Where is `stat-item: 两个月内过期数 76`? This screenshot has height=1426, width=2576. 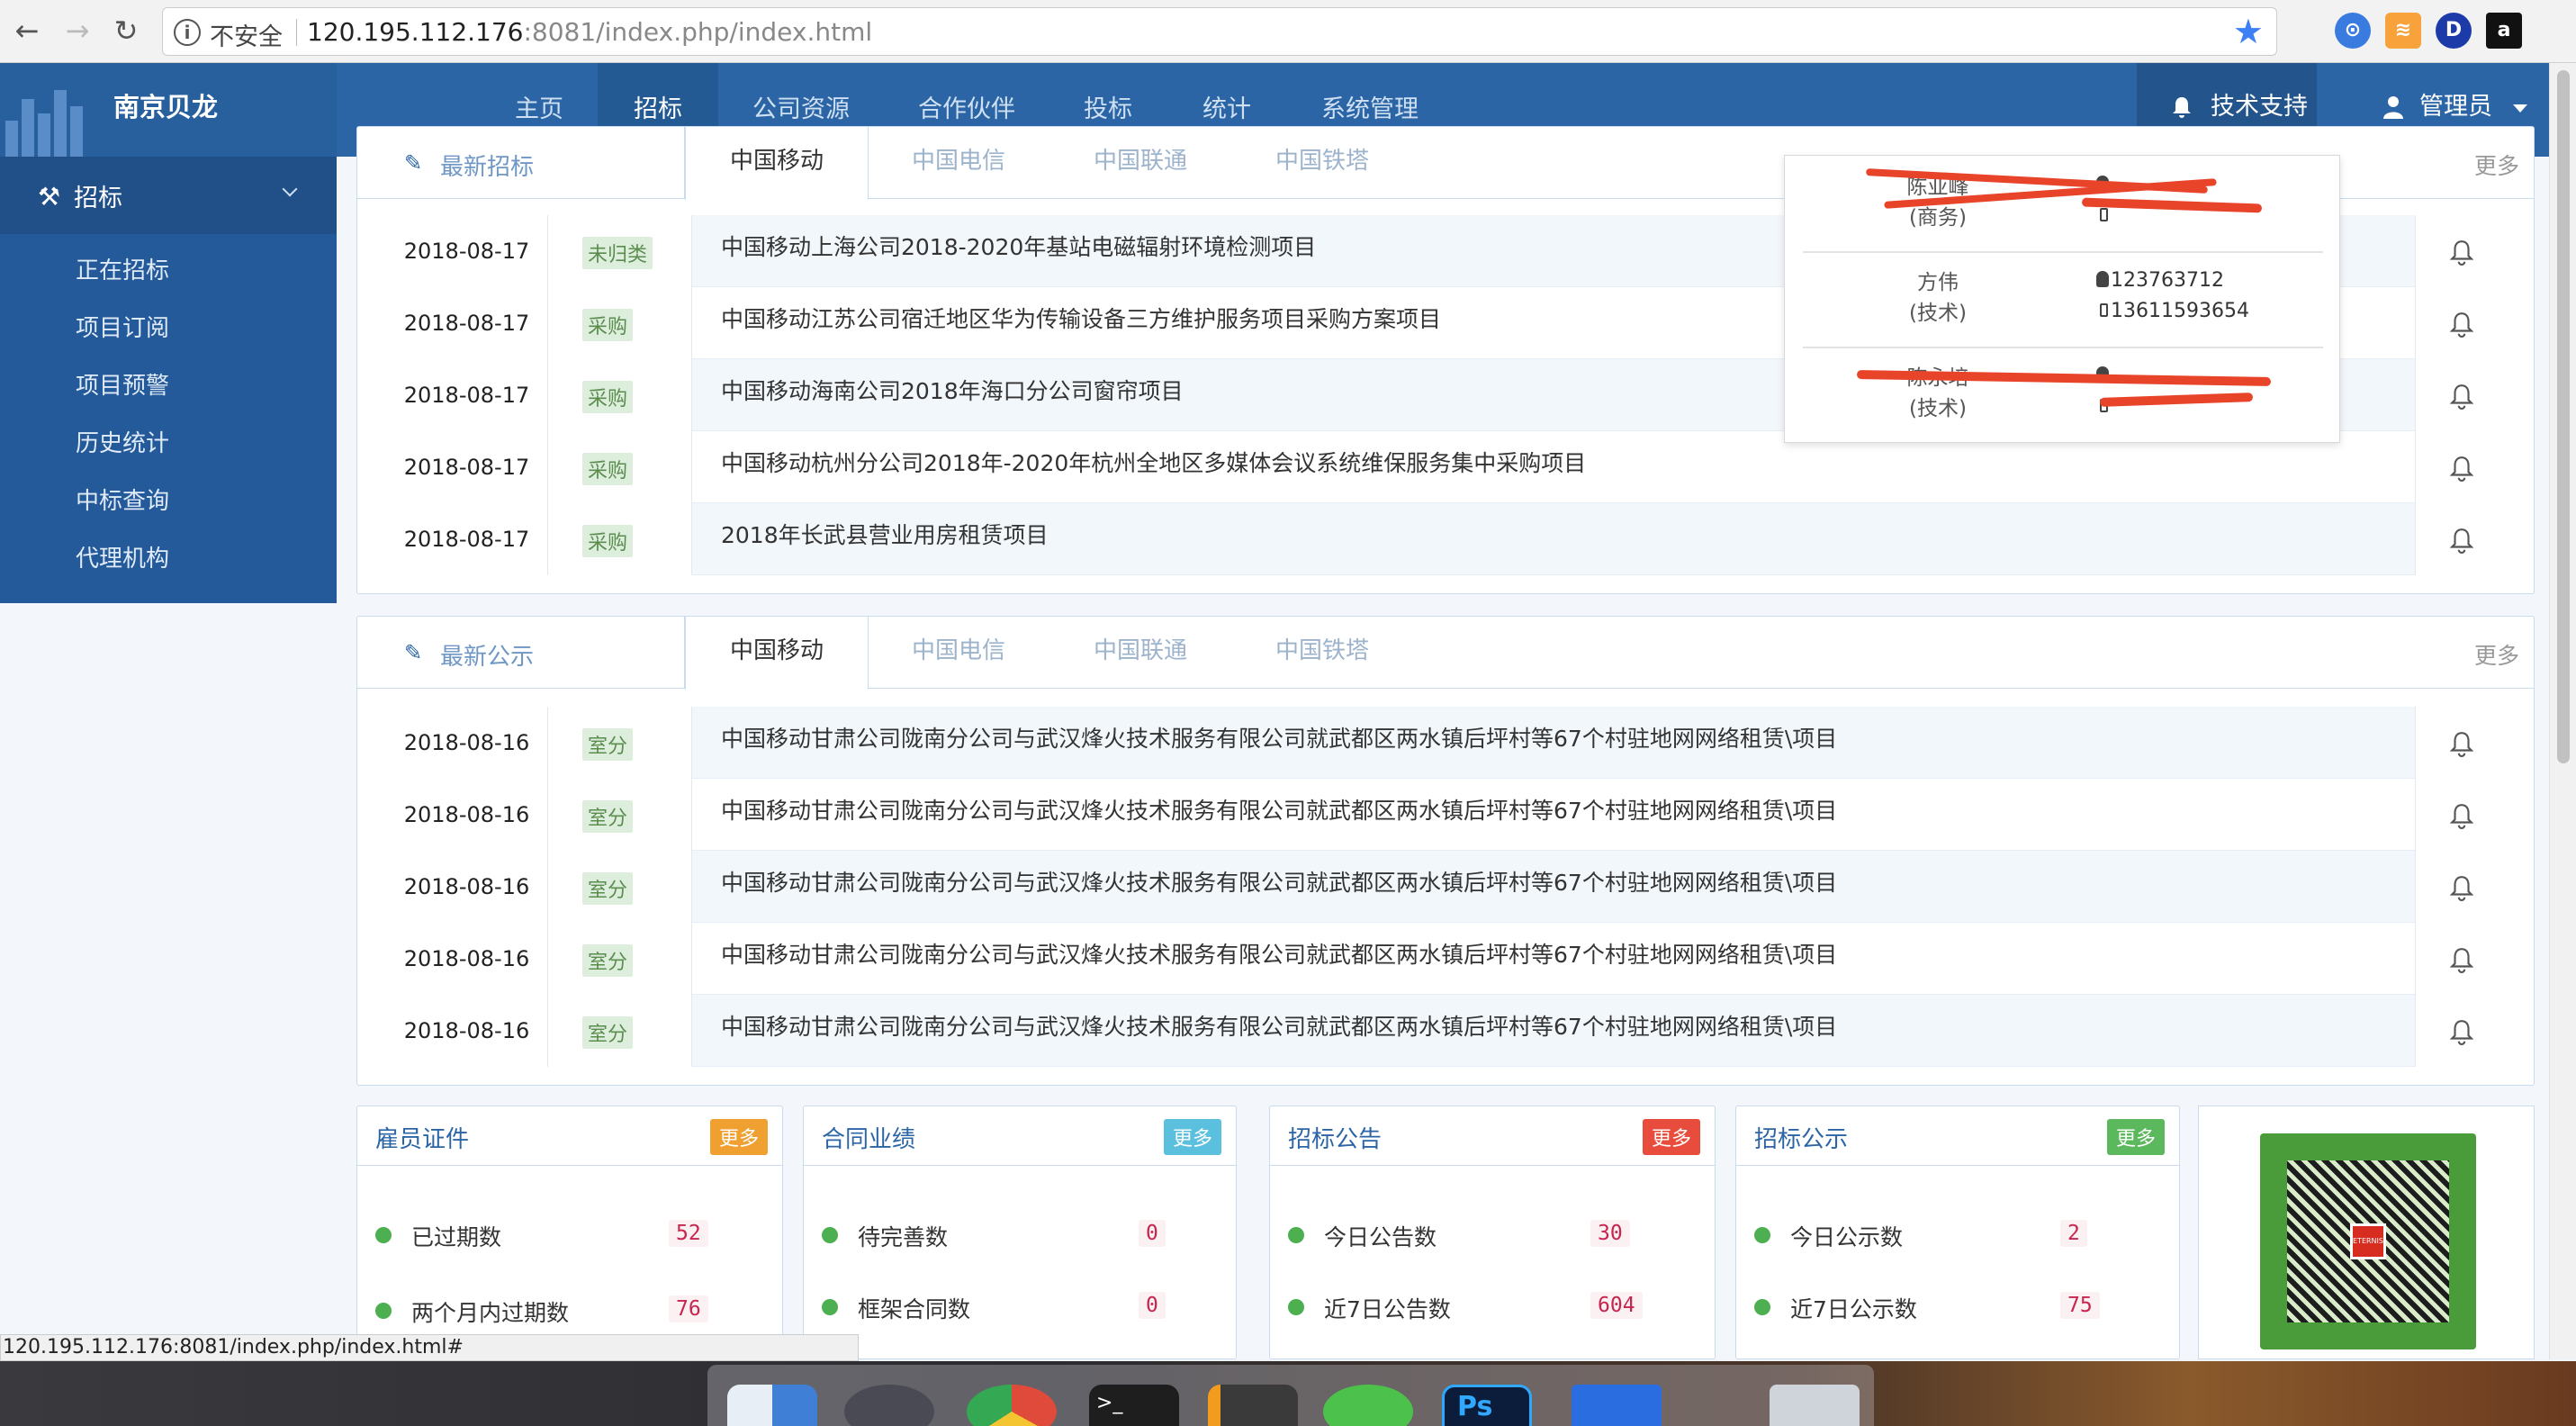
stat-item: 两个月内过期数 76 is located at coordinates (587, 1310).